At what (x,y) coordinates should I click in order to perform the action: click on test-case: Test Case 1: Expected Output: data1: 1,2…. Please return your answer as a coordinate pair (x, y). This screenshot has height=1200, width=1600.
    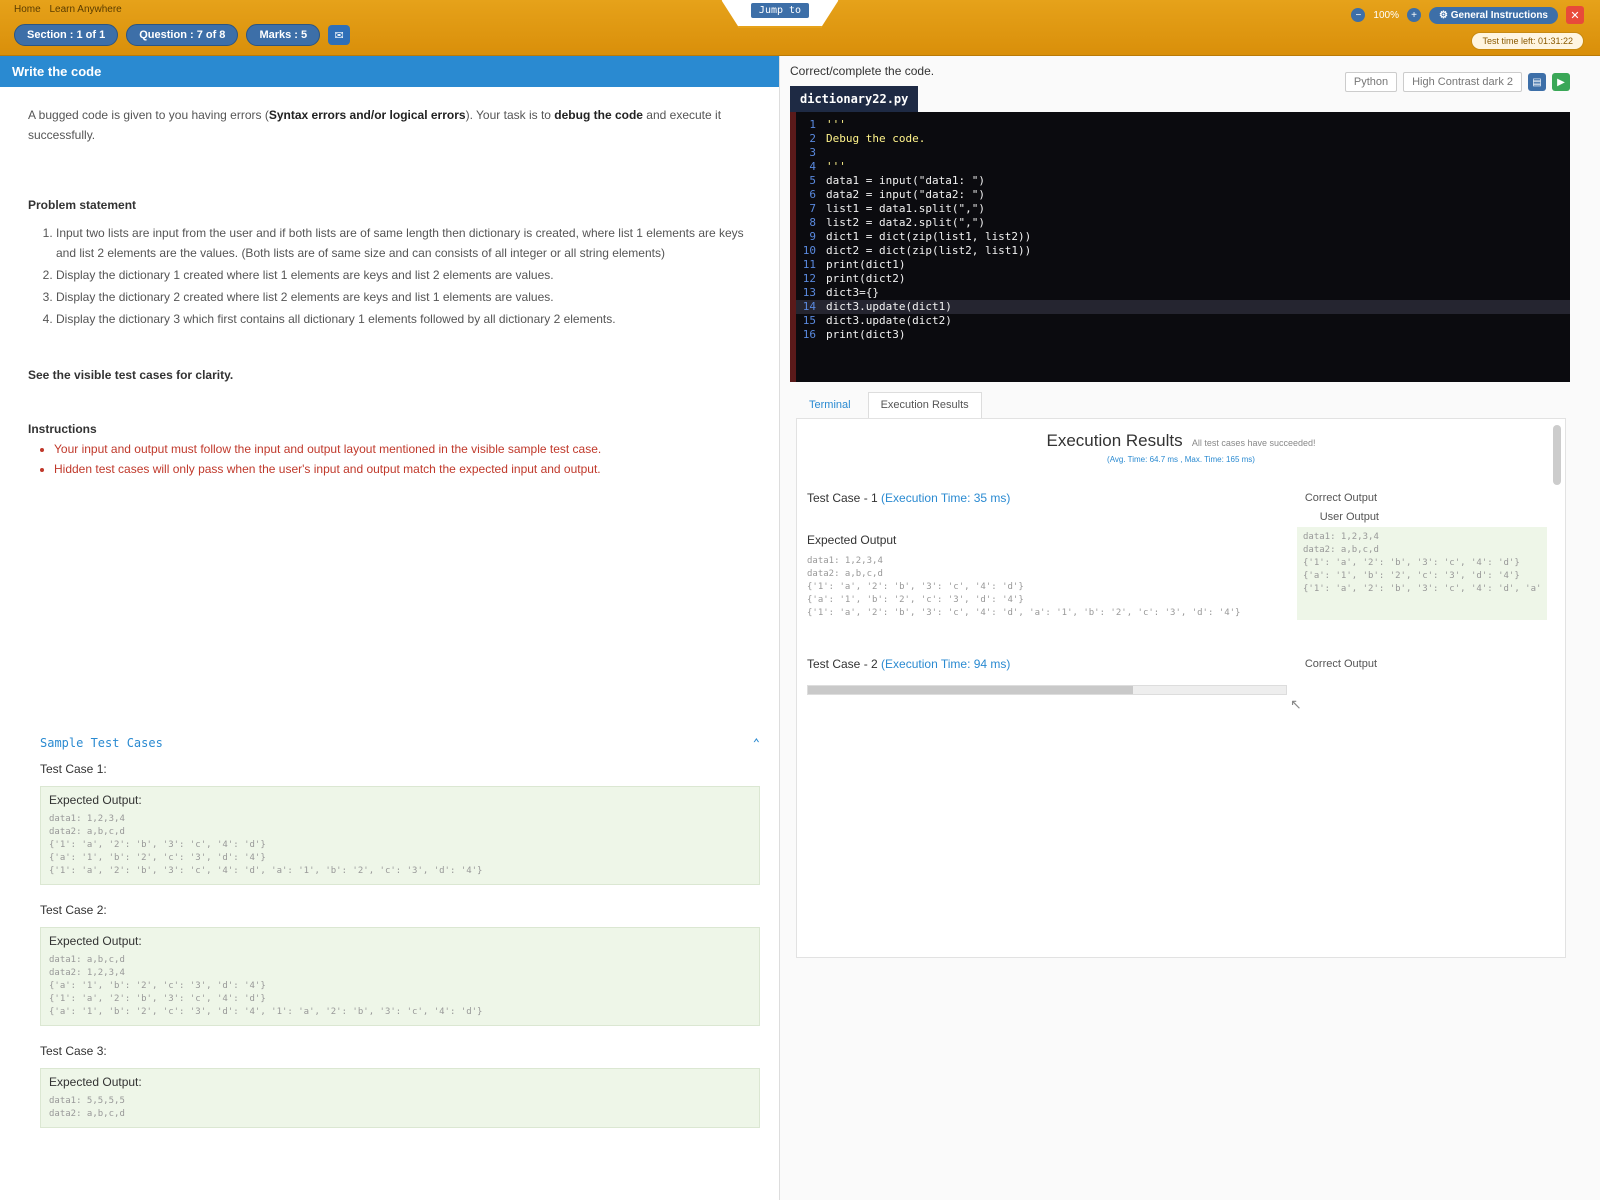
    Looking at the image, I should click on (400, 823).